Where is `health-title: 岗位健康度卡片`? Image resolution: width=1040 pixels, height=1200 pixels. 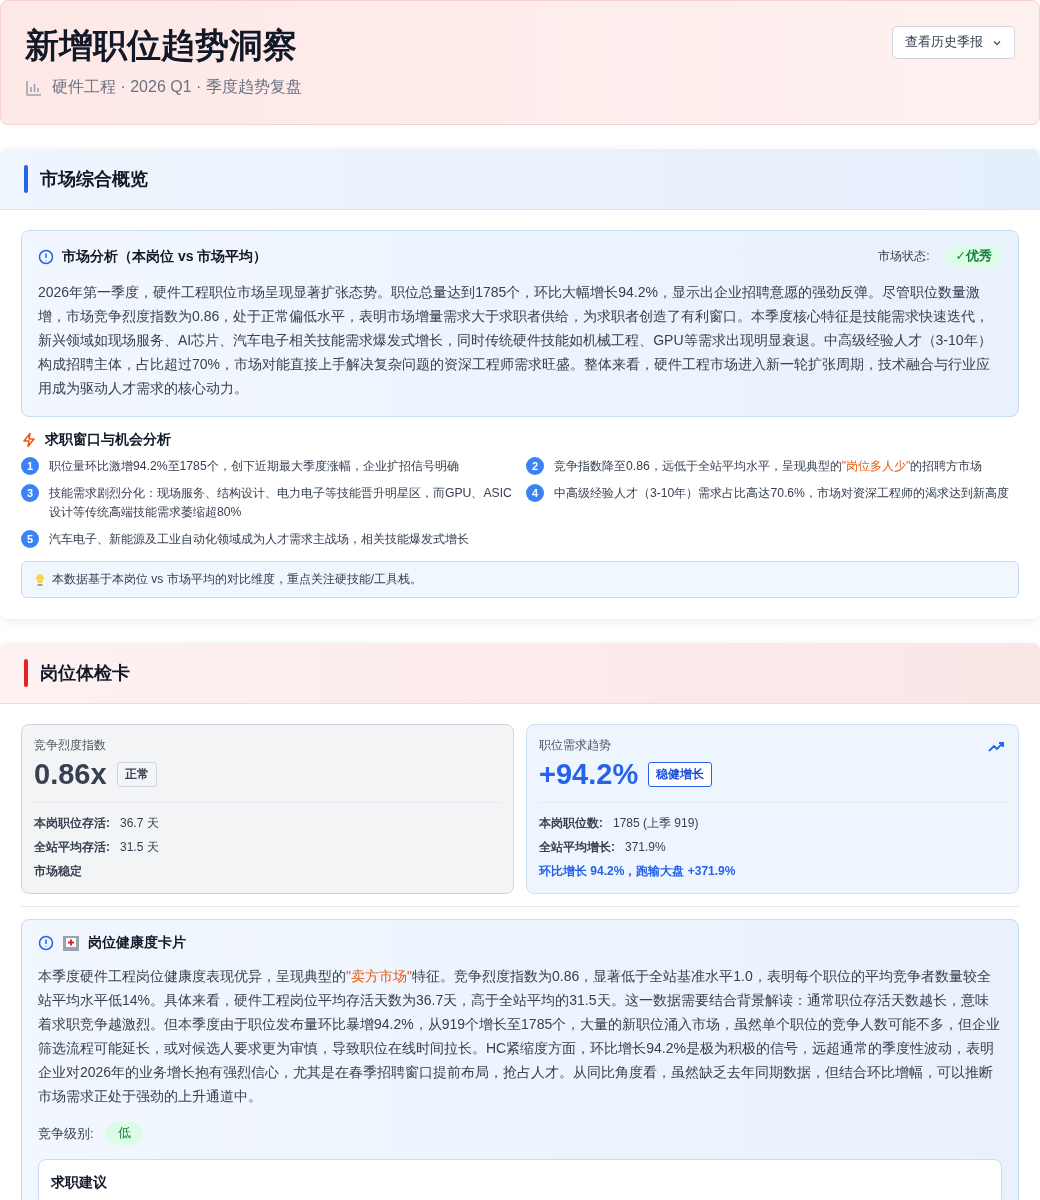 health-title: 岗位健康度卡片 is located at coordinates (137, 943).